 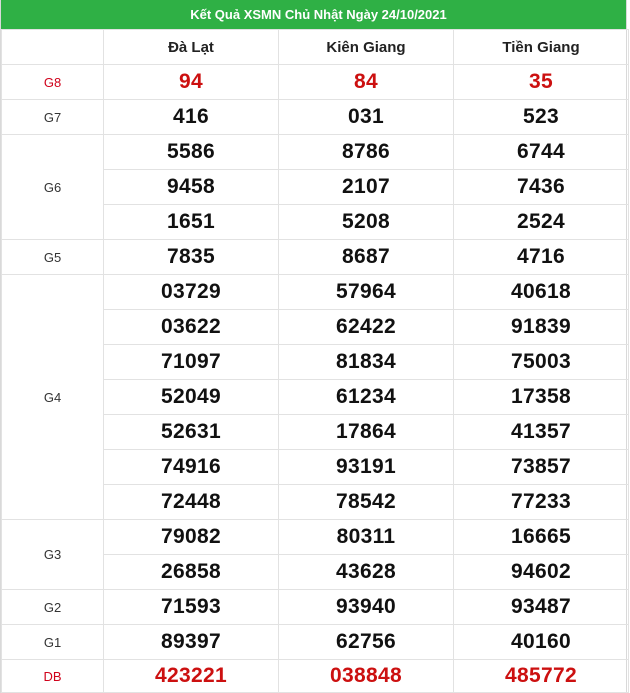 I want to click on prize-row-g2: G2 71593 93940 93487, so click(x=315, y=607).